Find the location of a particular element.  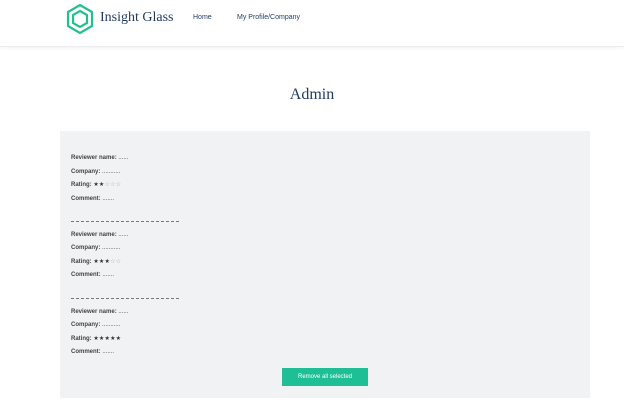

nav-home-link: Home is located at coordinates (202, 17).